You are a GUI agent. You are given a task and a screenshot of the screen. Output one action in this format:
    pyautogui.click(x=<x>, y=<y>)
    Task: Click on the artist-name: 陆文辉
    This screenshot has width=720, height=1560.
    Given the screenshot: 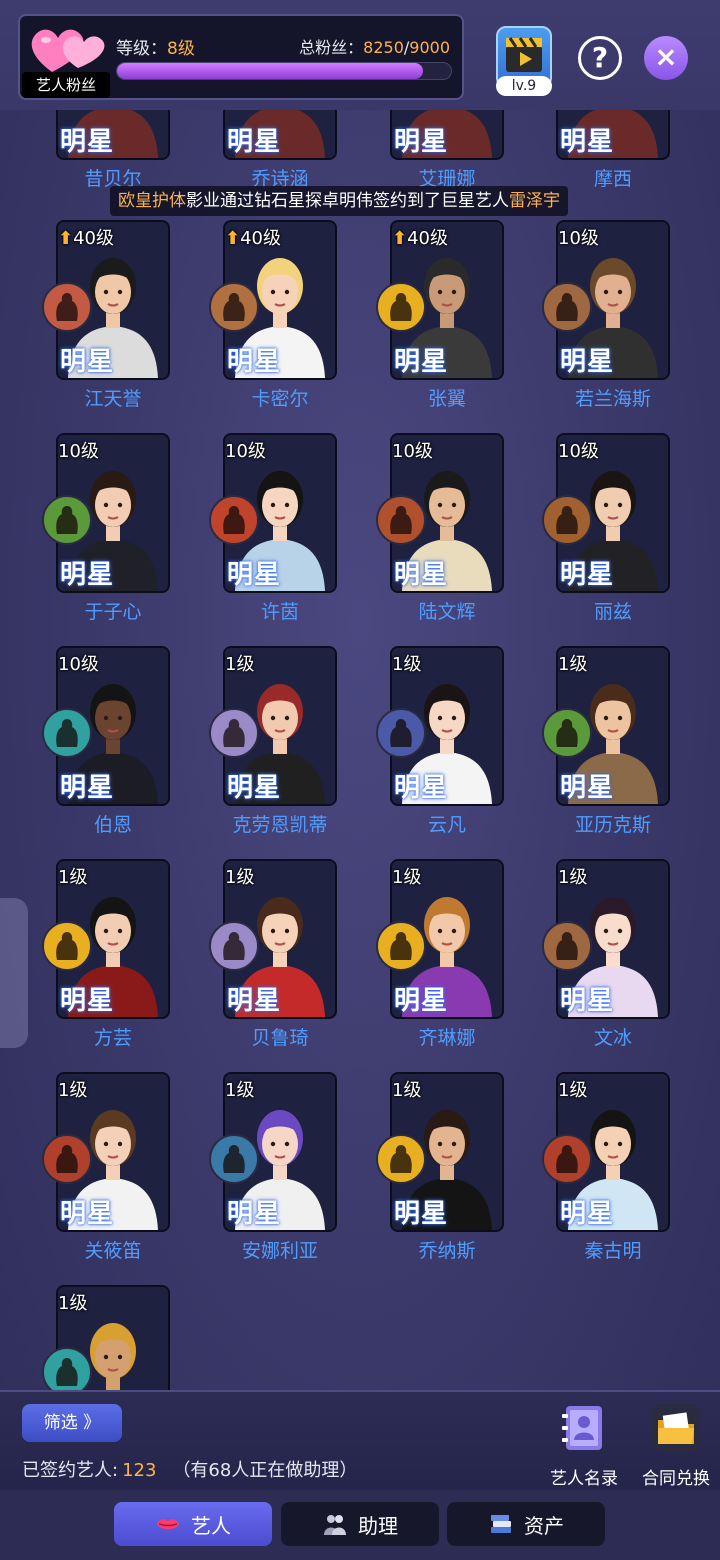 What is the action you would take?
    pyautogui.click(x=447, y=612)
    